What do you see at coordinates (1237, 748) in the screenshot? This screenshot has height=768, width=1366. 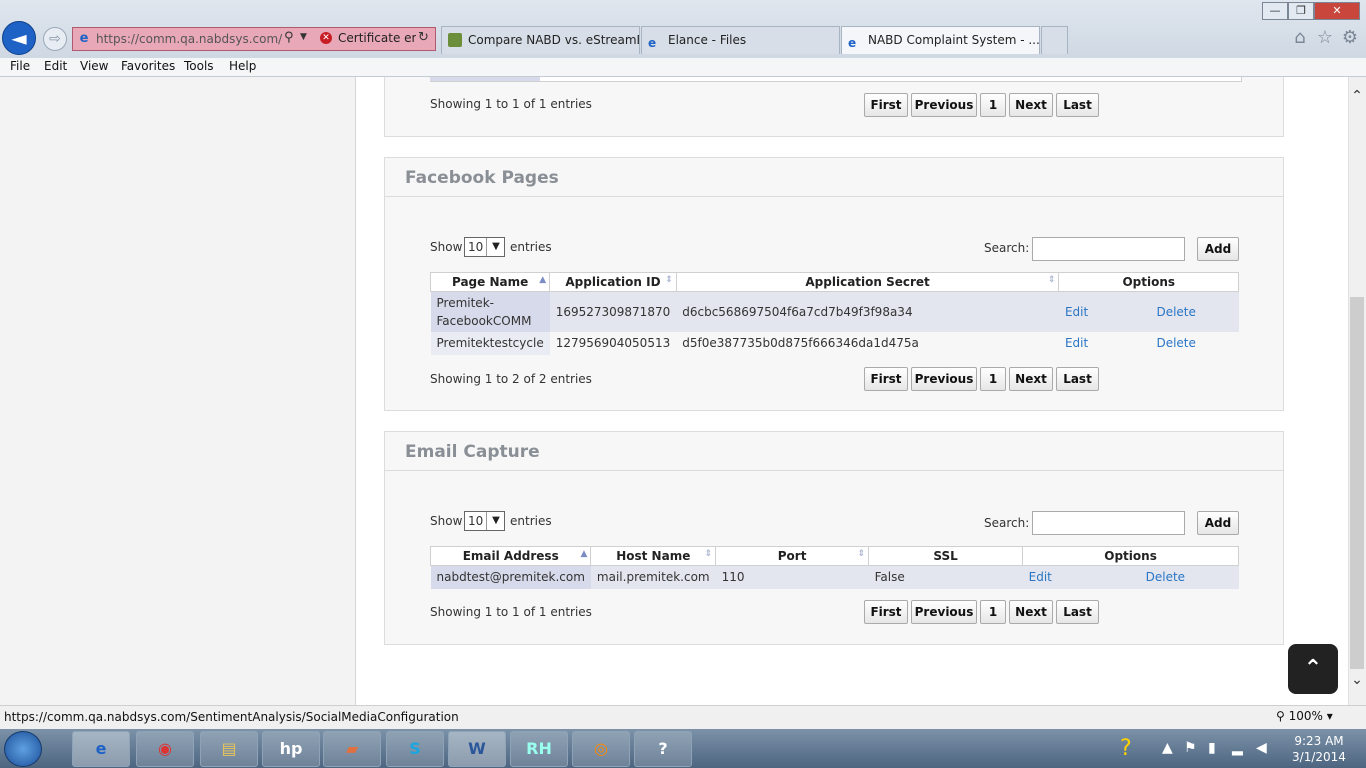 I see `network-signal-icon: ▂` at bounding box center [1237, 748].